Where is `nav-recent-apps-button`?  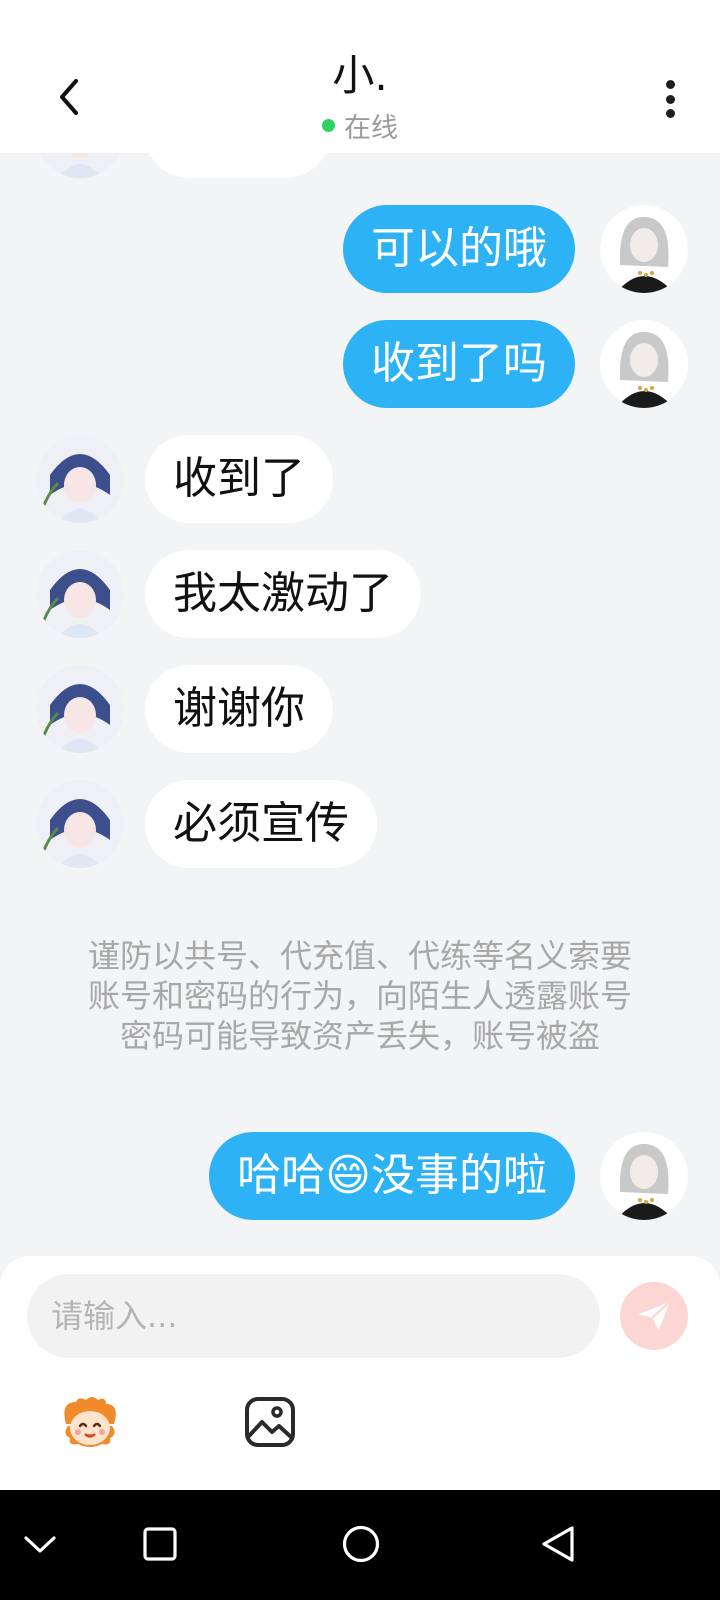 nav-recent-apps-button is located at coordinates (160, 1544).